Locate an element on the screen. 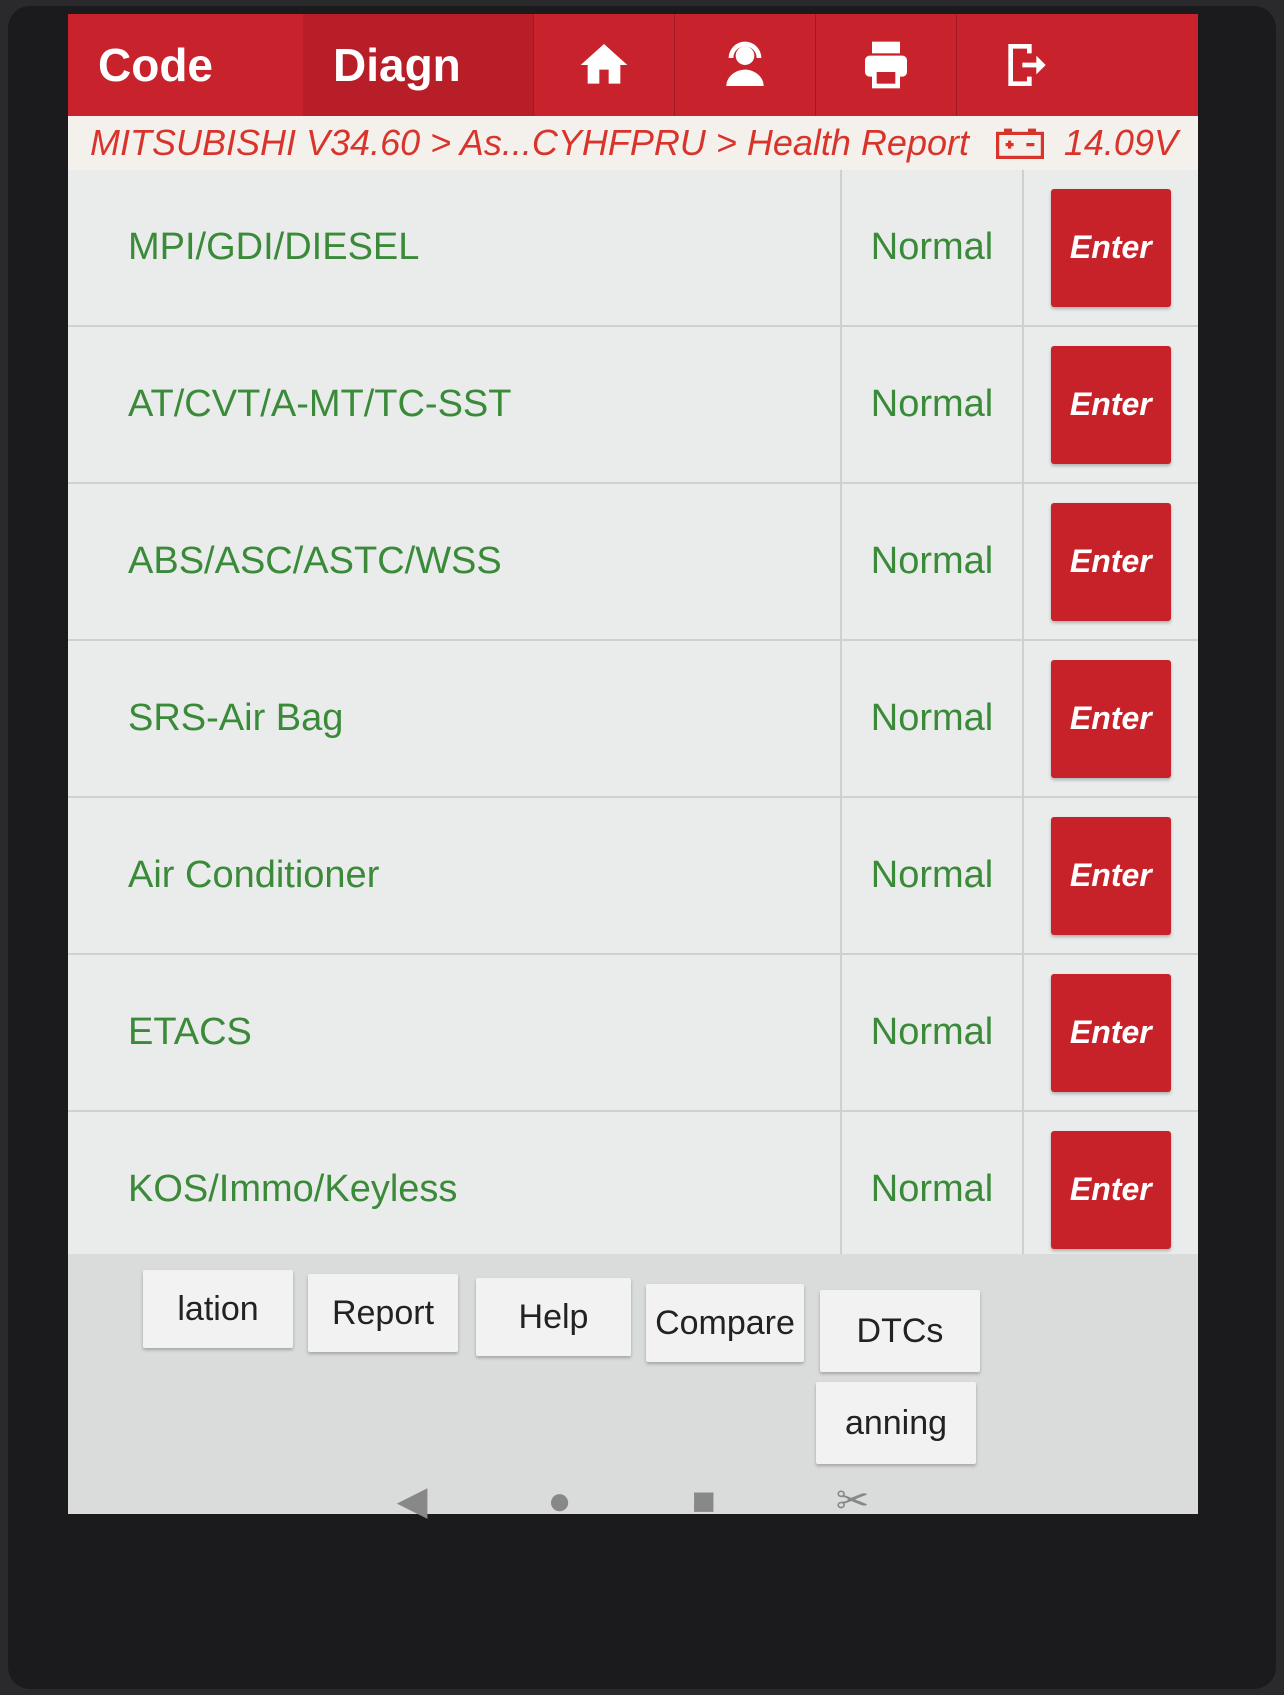 This screenshot has height=1695, width=1284. help-button: Help is located at coordinates (553, 1317).